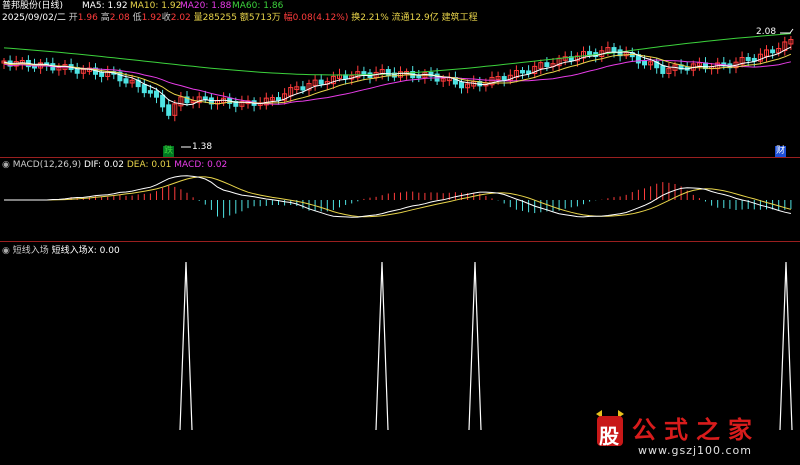  I want to click on high-arrow, so click(787, 31).